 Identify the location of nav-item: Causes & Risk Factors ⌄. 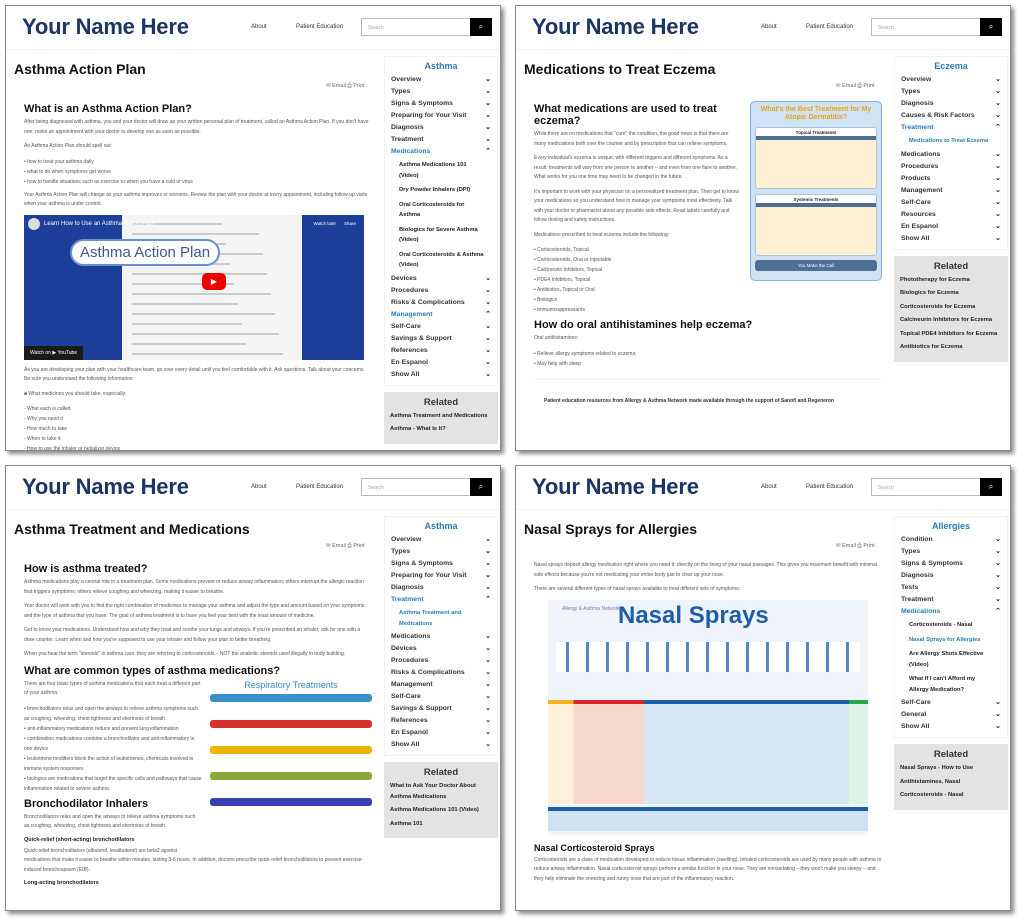
(951, 116).